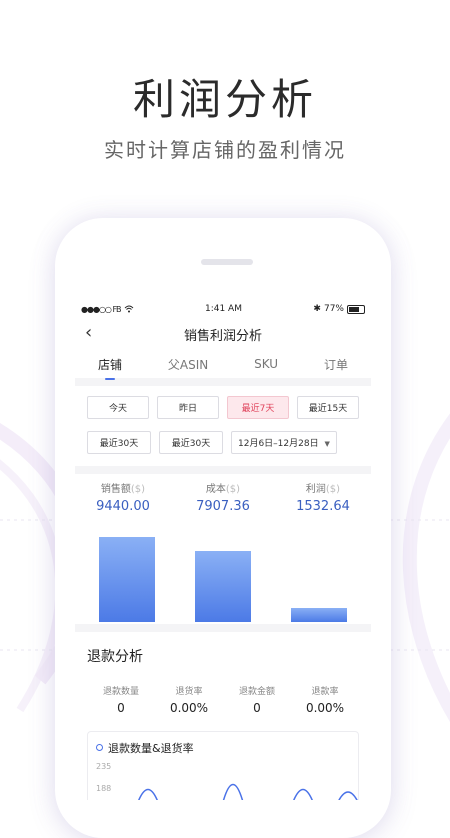 The width and height of the screenshot is (450, 838). Describe the element at coordinates (110, 366) in the screenshot. I see `tab-store: 店铺` at that location.